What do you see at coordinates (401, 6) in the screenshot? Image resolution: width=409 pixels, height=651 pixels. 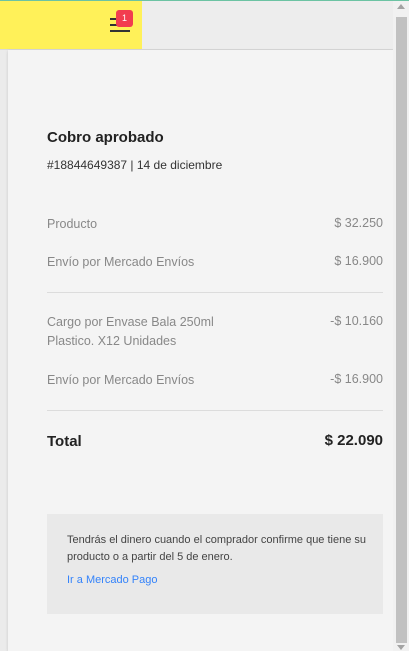 I see `scroll-up-icon` at bounding box center [401, 6].